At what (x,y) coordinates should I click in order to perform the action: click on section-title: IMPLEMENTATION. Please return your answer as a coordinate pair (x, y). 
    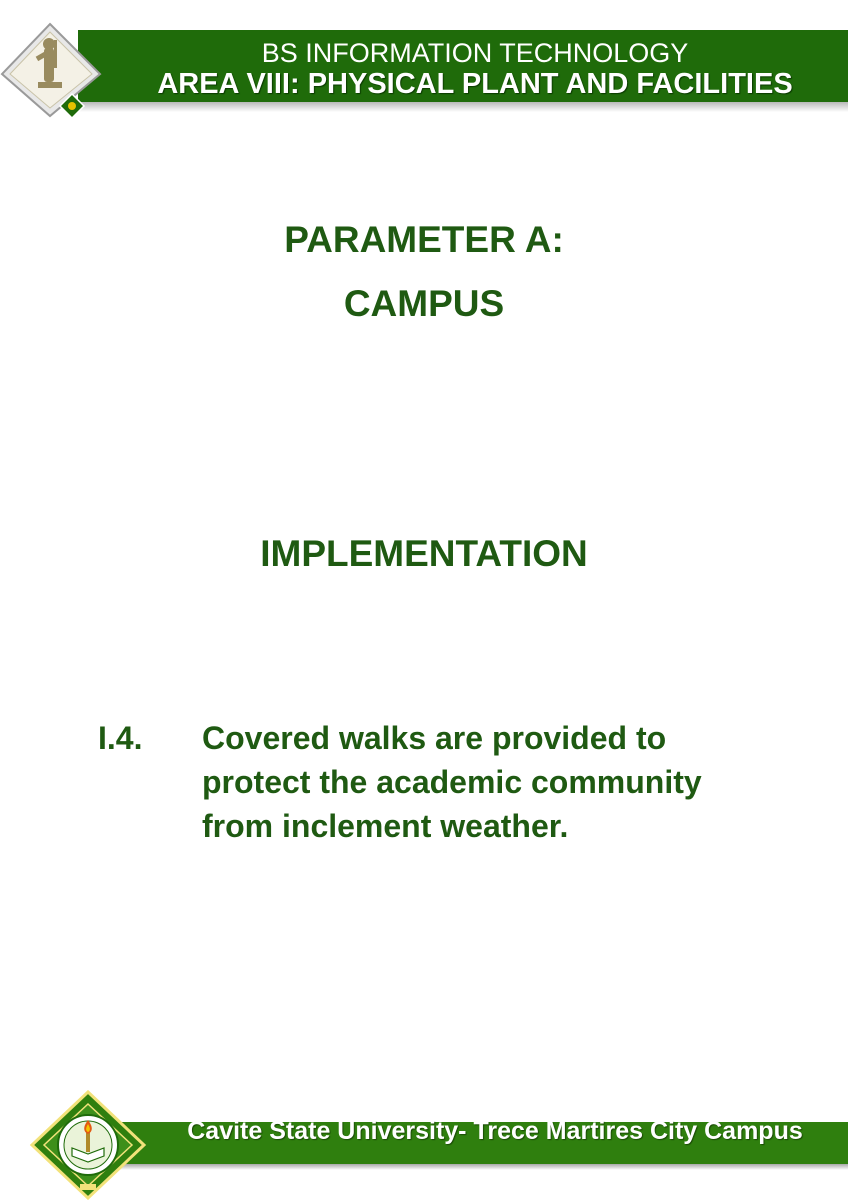
    Looking at the image, I should click on (424, 553).